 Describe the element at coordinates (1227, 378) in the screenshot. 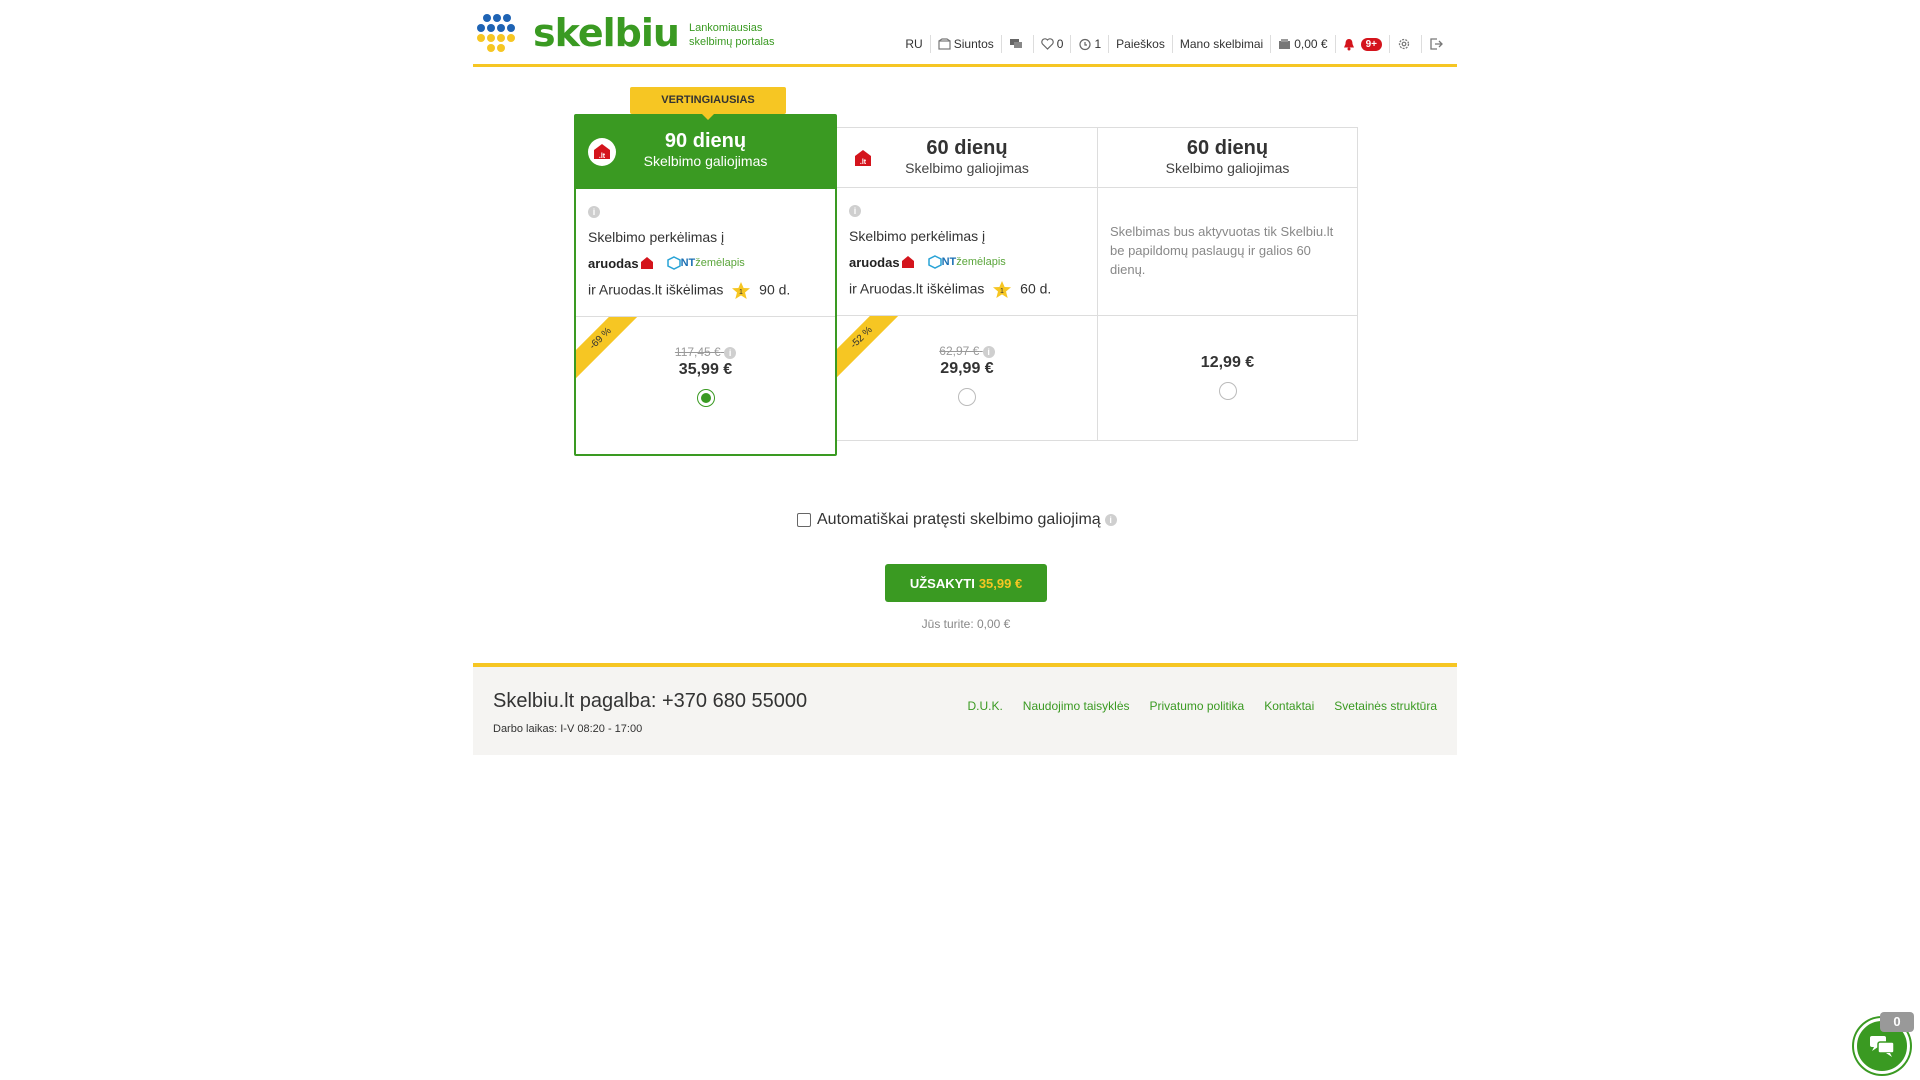

I see `plan-price-cell: 12,99 €` at that location.